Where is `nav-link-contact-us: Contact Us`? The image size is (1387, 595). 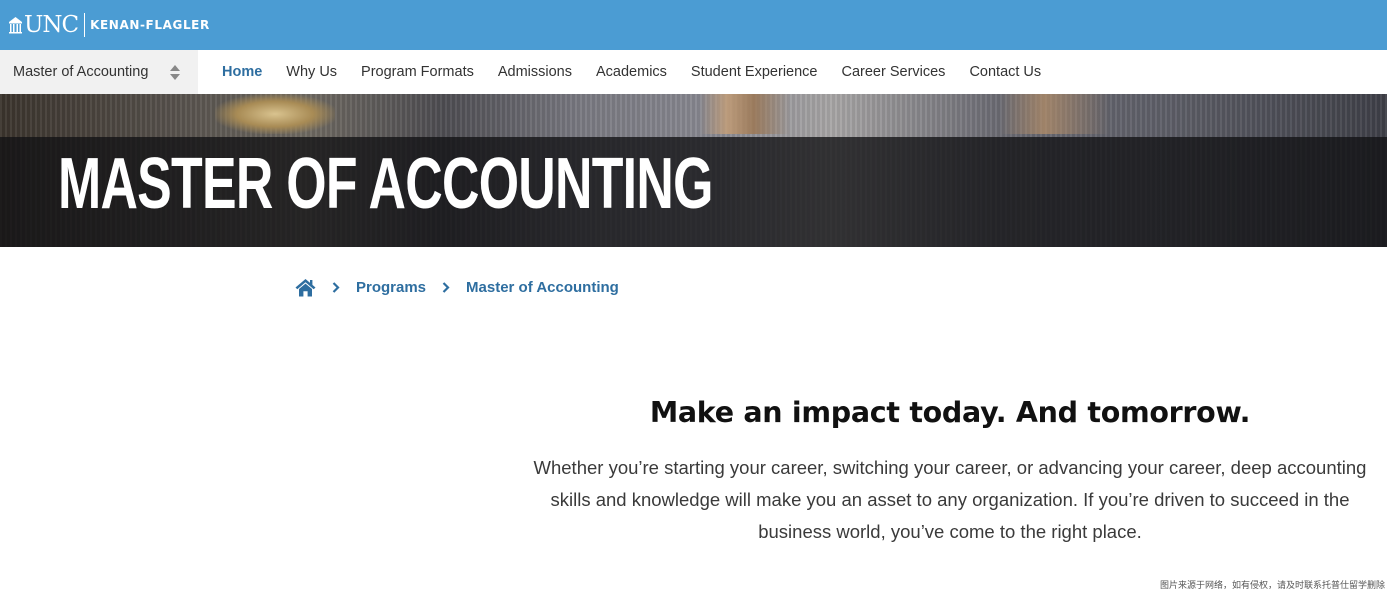 nav-link-contact-us: Contact Us is located at coordinates (1005, 72).